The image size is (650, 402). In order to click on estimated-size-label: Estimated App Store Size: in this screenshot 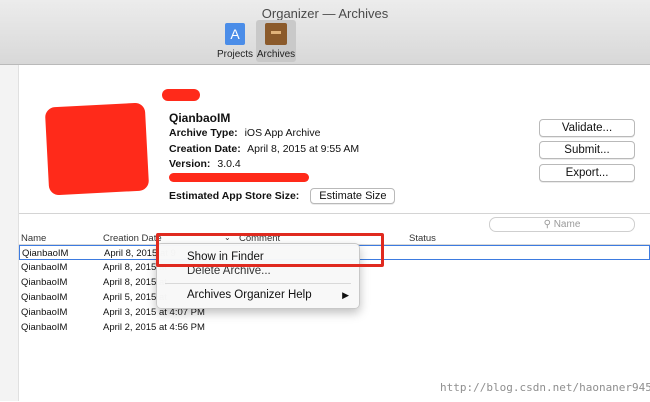, I will do `click(234, 196)`.